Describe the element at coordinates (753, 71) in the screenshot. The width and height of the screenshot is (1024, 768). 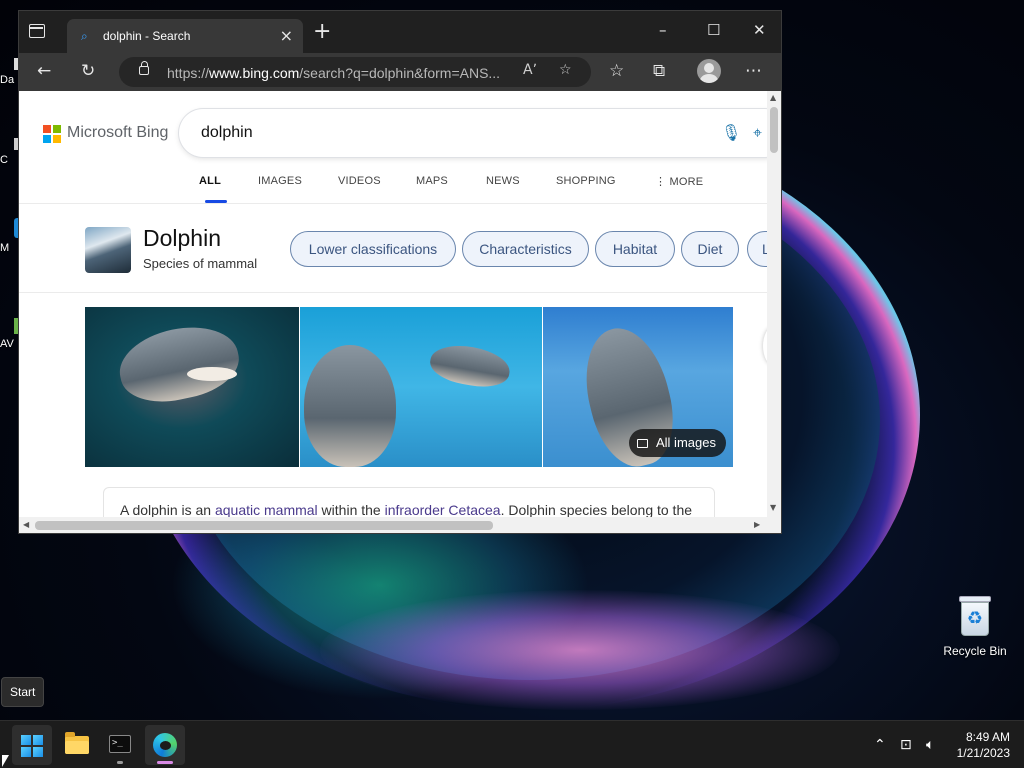
I see `more-icon: ⋯` at that location.